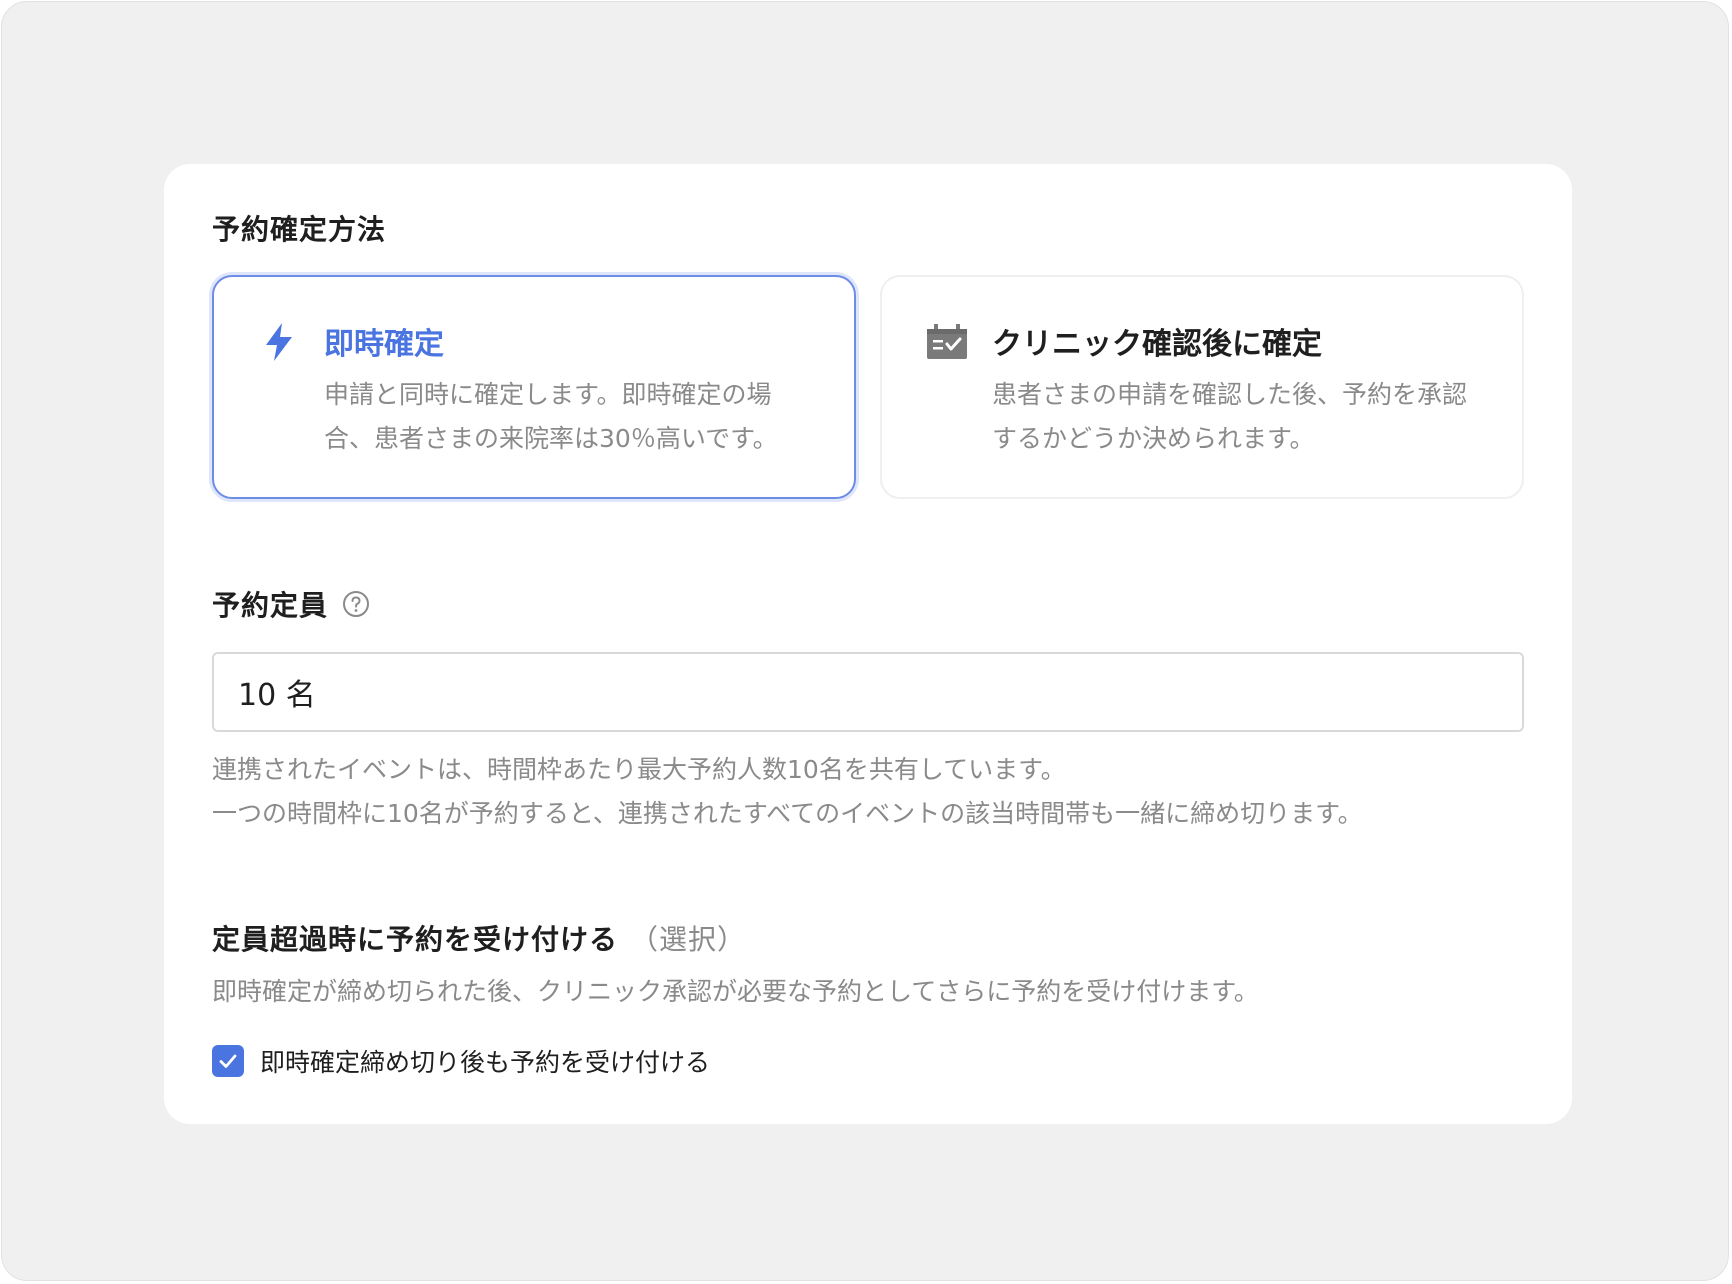 This screenshot has height=1284, width=1732. What do you see at coordinates (688, 939) in the screenshot?
I see `optional-label: （選択）` at bounding box center [688, 939].